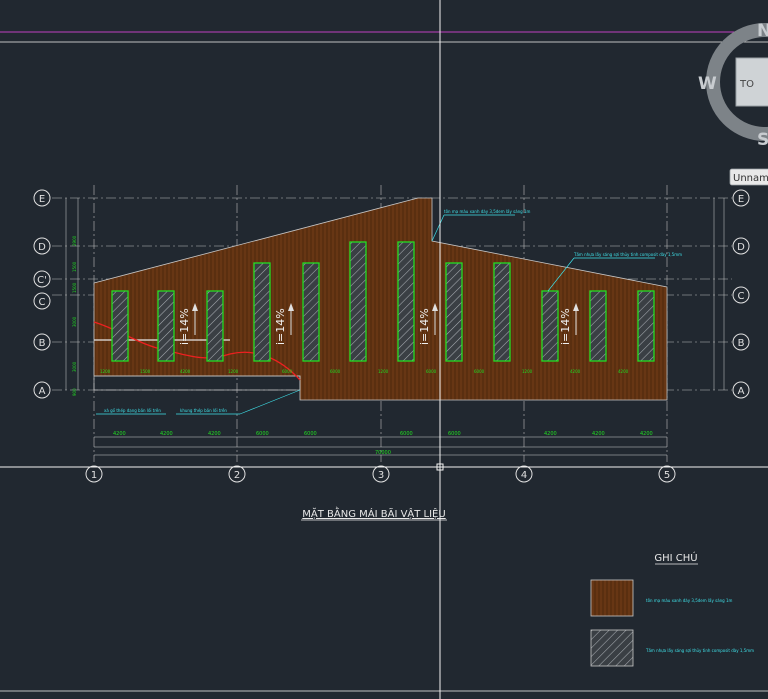 Image resolution: width=768 pixels, height=699 pixels. What do you see at coordinates (612, 648) in the screenshot?
I see `legend-swatch-skylight` at bounding box center [612, 648].